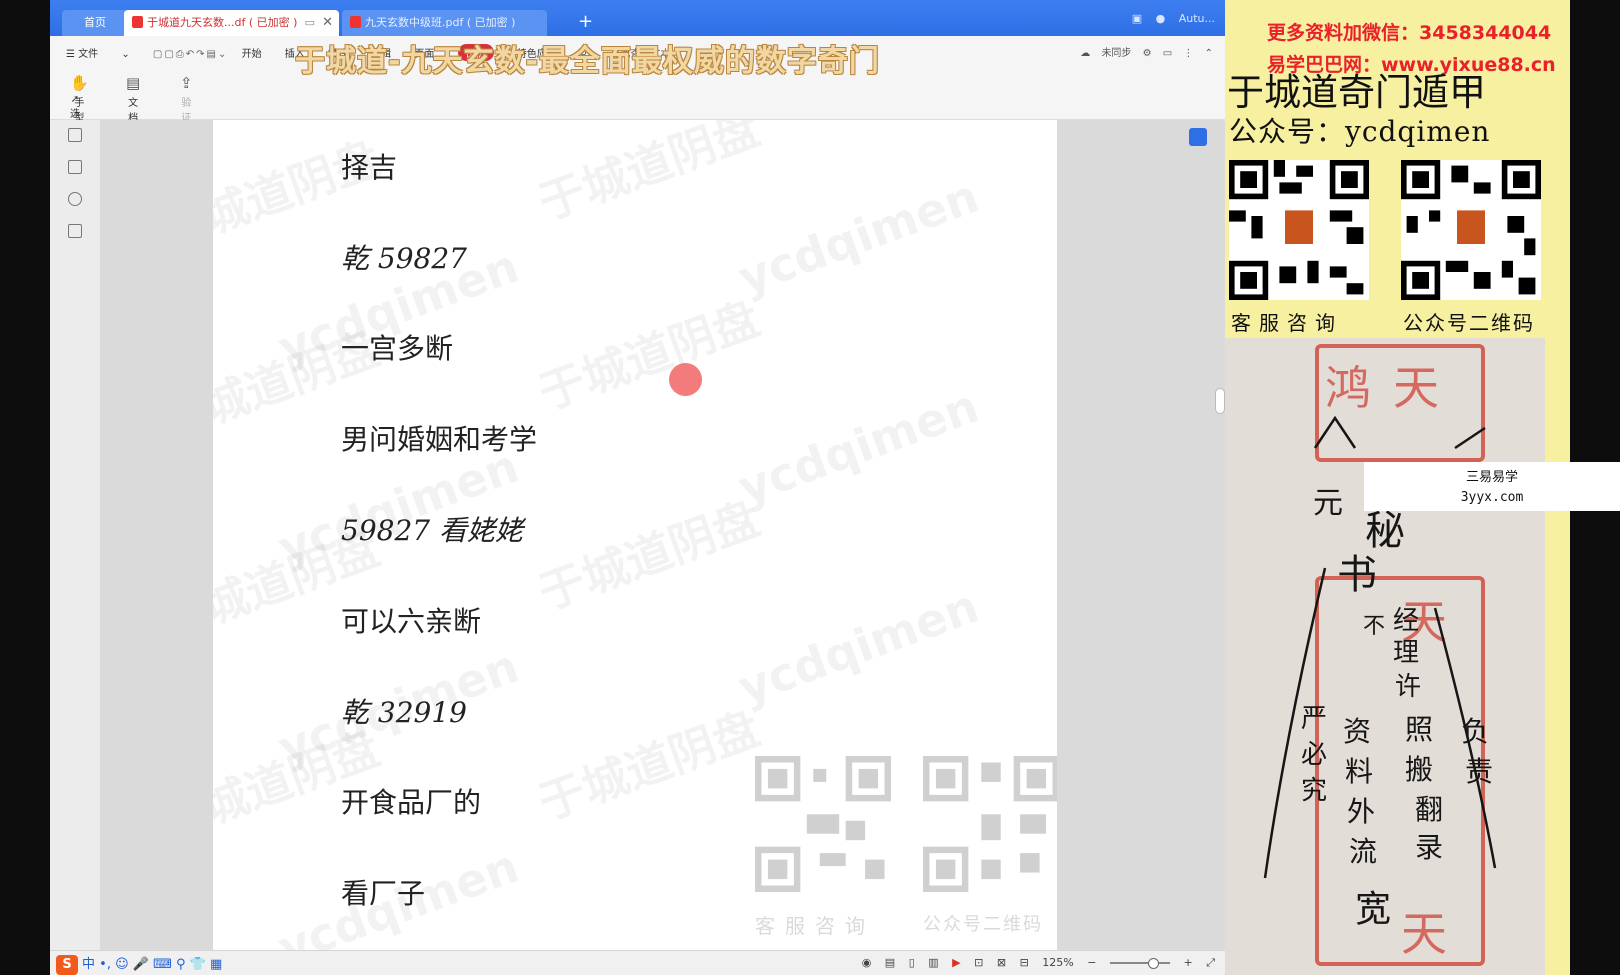  What do you see at coordinates (1147, 53) in the screenshot?
I see `settings-icon: ⚙` at bounding box center [1147, 53].